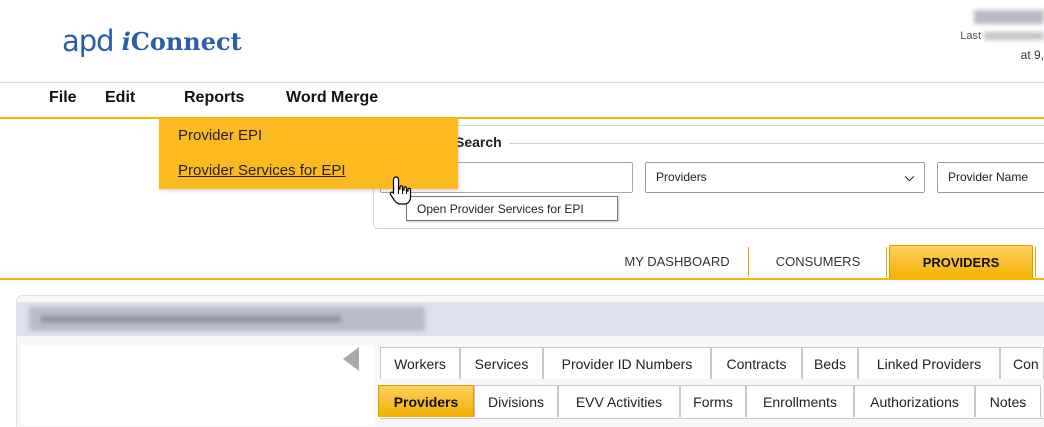  What do you see at coordinates (522, 279) in the screenshot?
I see `nav-tabs-divider` at bounding box center [522, 279].